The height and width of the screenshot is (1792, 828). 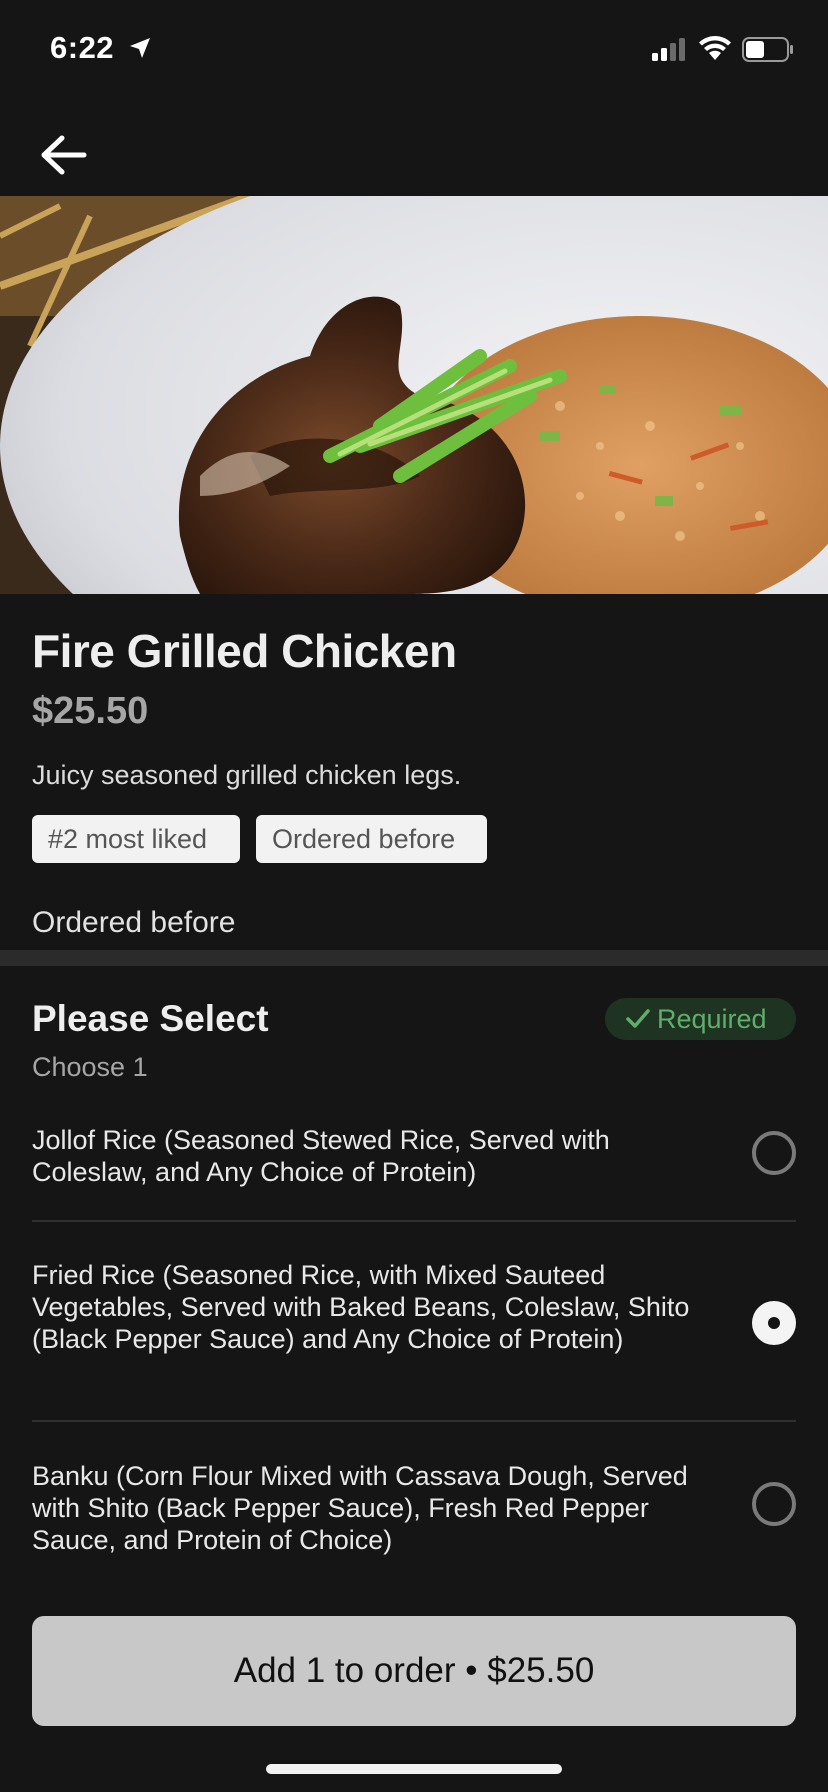 I want to click on add-to-order-button: Add 1 to order • $25.50, so click(x=414, y=1671).